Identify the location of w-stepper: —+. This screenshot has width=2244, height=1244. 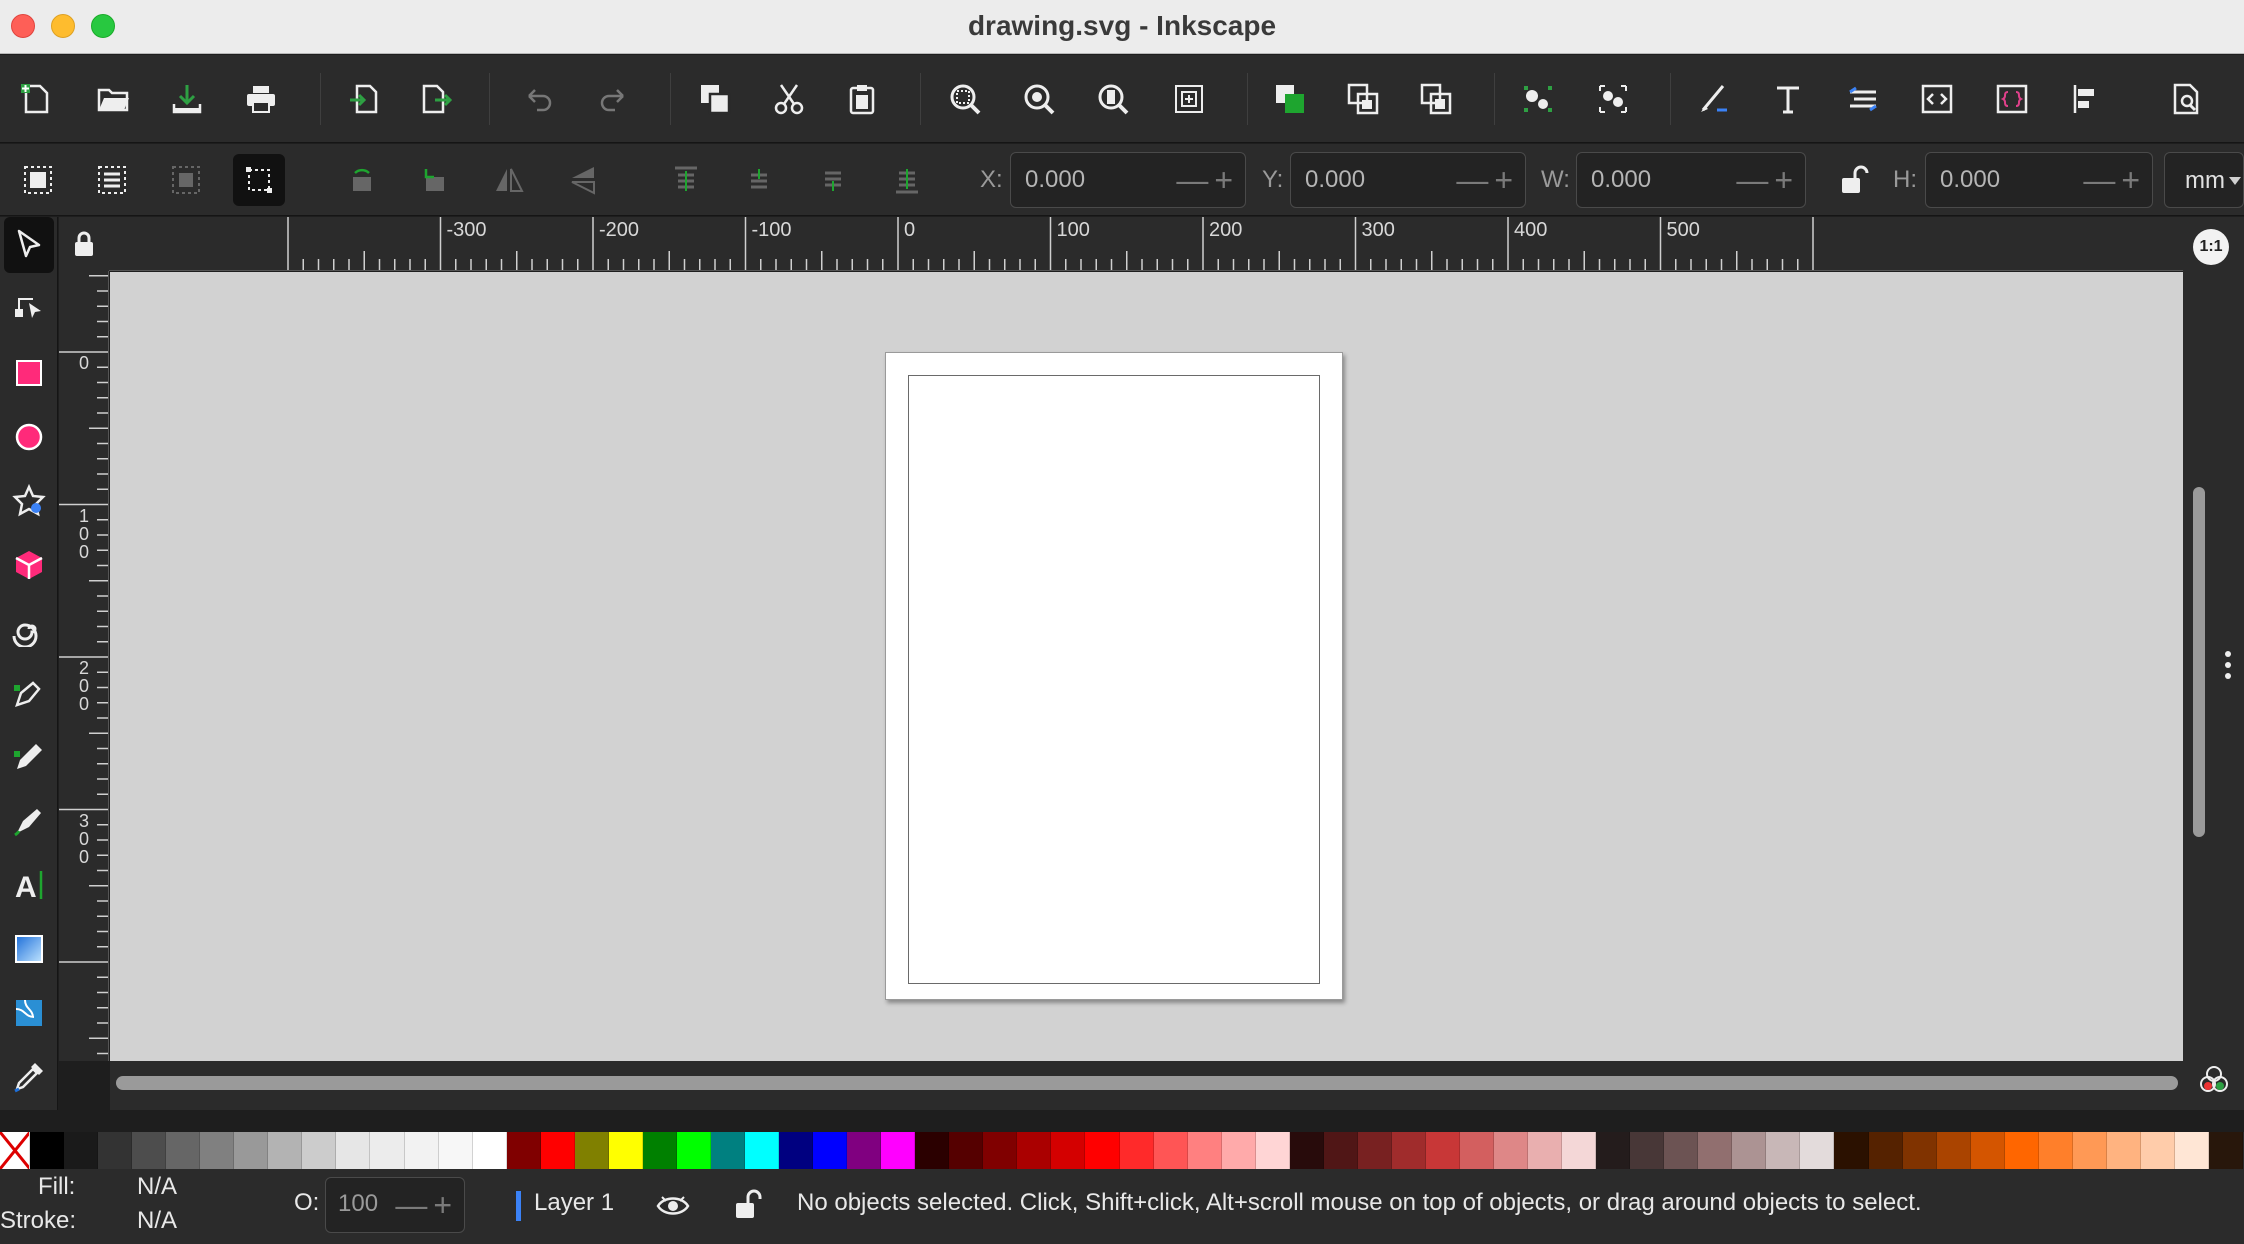
(1767, 180).